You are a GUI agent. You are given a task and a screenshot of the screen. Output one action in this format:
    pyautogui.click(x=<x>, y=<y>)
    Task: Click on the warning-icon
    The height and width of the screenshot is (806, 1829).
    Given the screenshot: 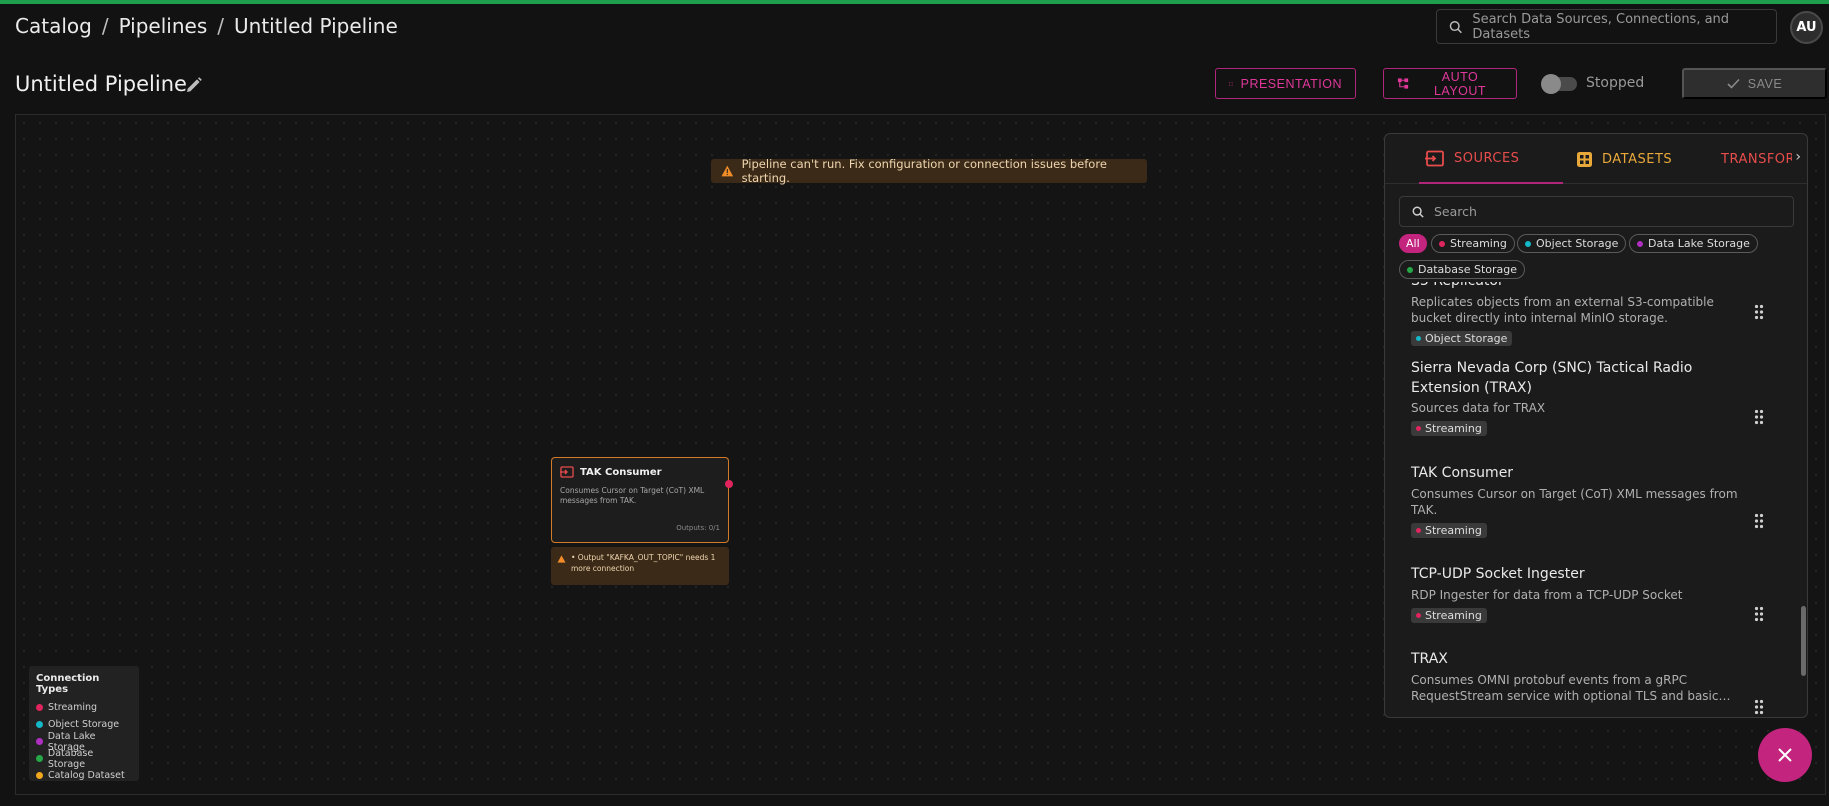 What is the action you would take?
    pyautogui.click(x=727, y=171)
    